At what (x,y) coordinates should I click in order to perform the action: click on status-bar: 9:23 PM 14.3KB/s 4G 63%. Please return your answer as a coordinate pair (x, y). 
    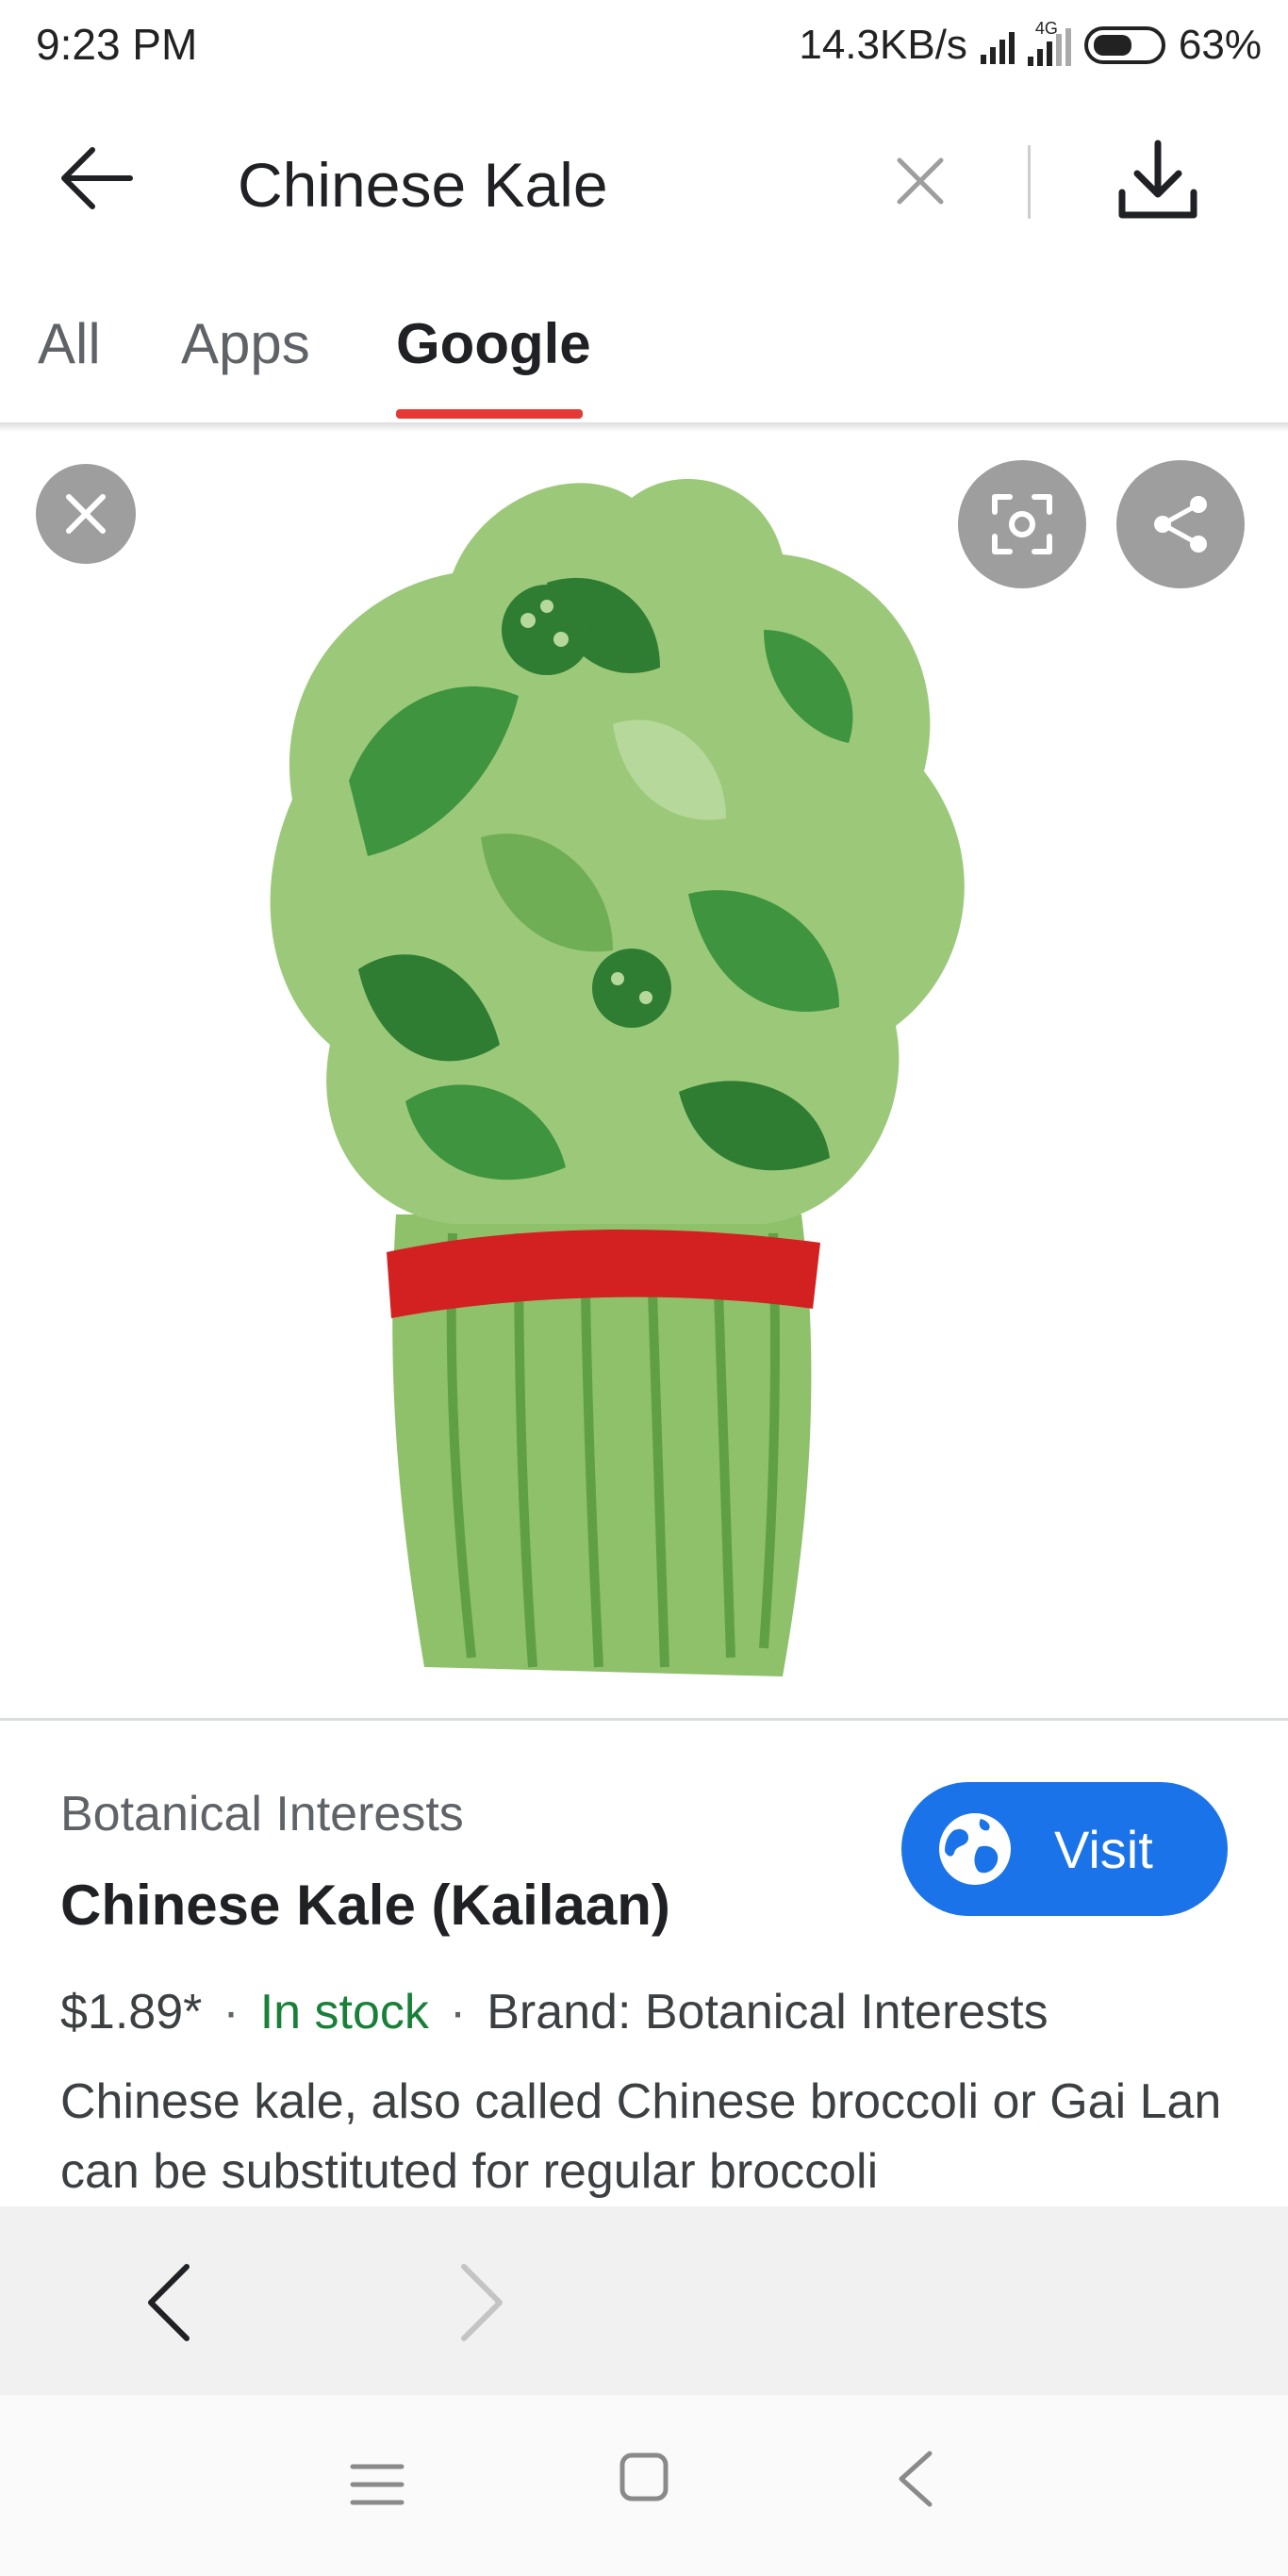
    Looking at the image, I should click on (644, 45).